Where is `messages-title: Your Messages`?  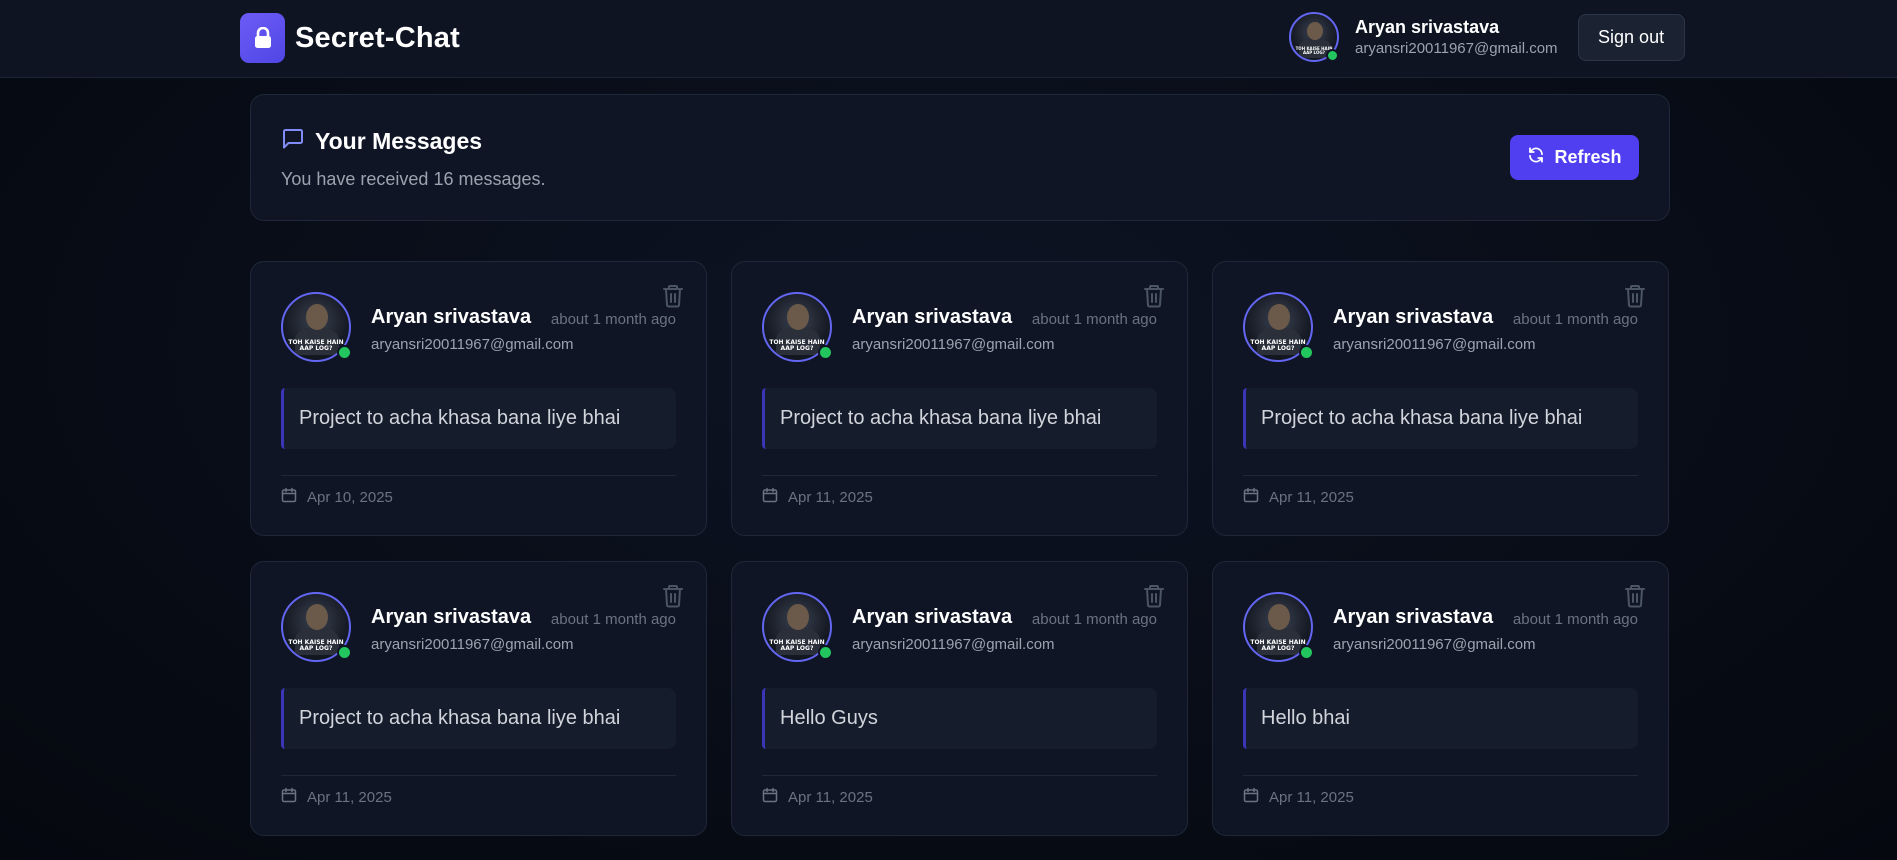 messages-title: Your Messages is located at coordinates (381, 141).